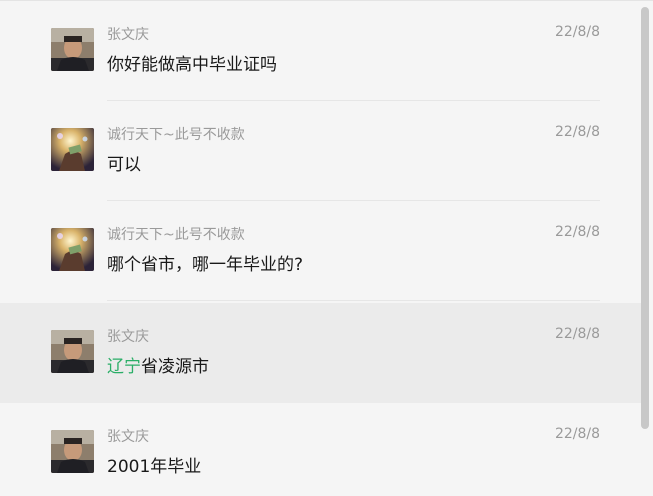 Image resolution: width=653 pixels, height=496 pixels. I want to click on search-highlight: 辽宁, so click(124, 367).